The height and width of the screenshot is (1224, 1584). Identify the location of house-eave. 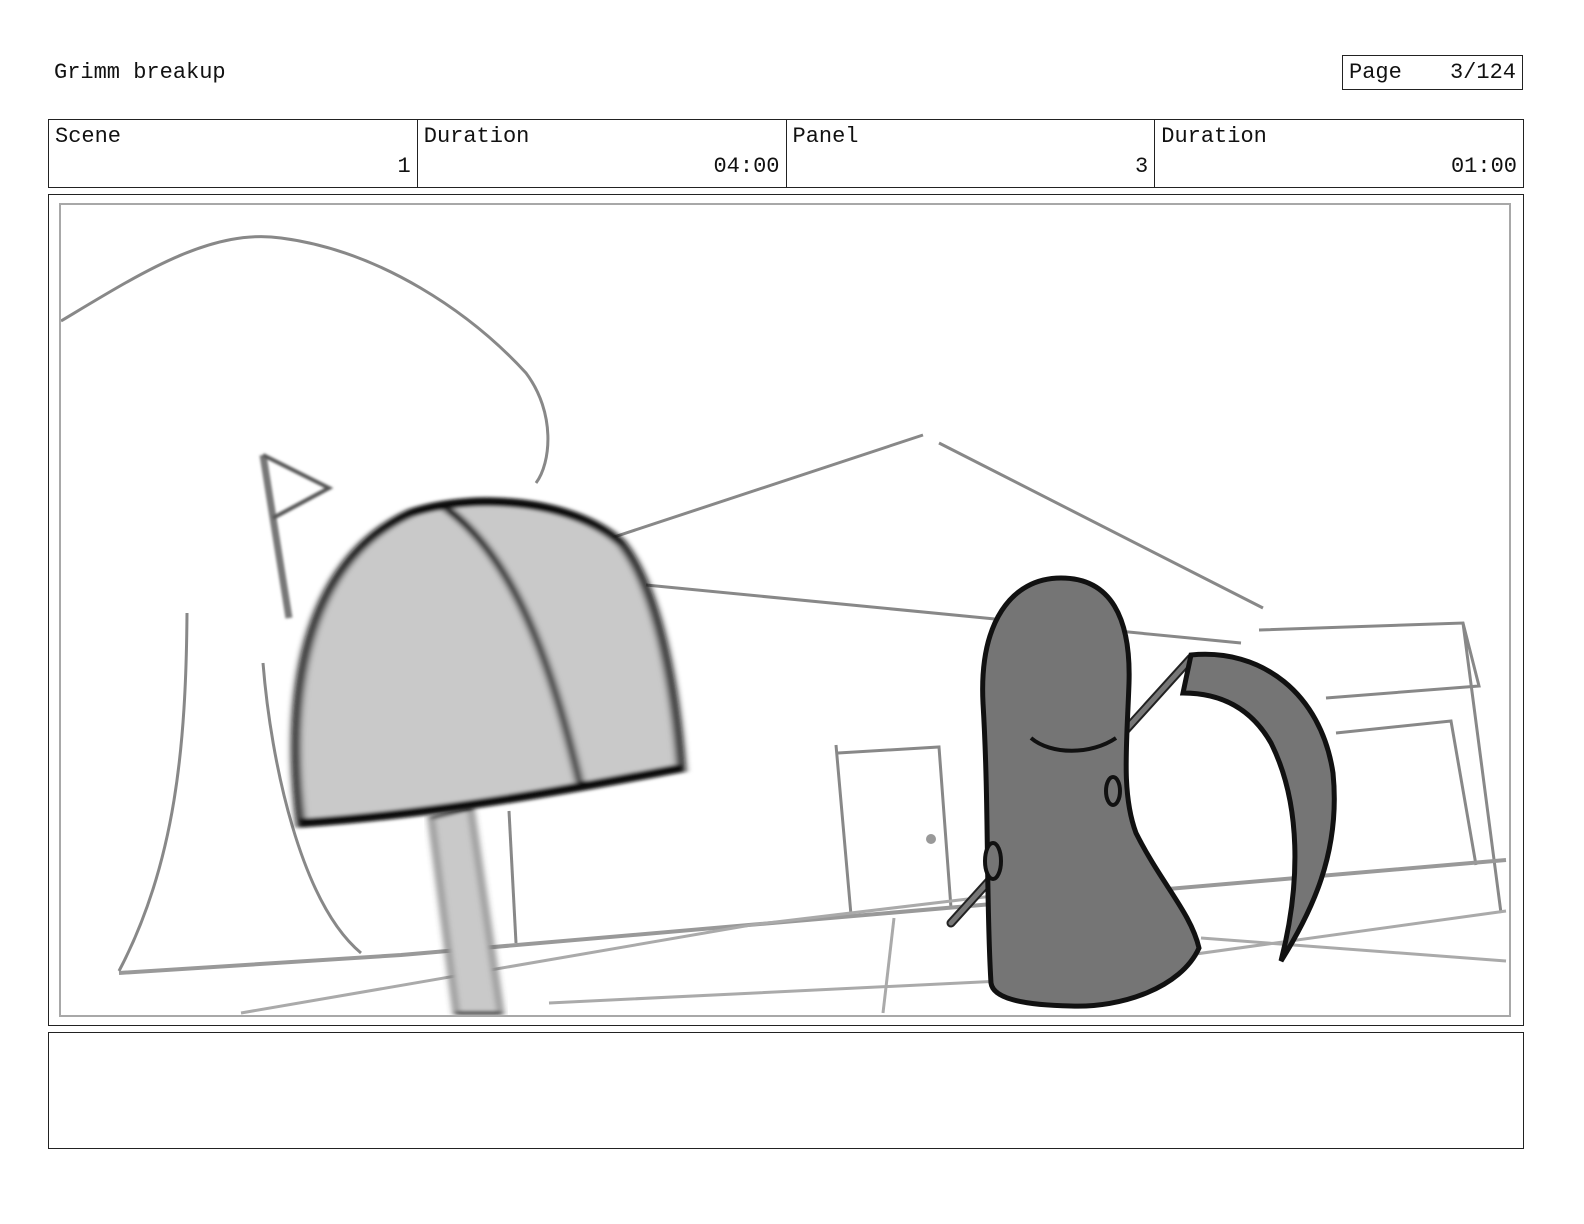
(943, 614).